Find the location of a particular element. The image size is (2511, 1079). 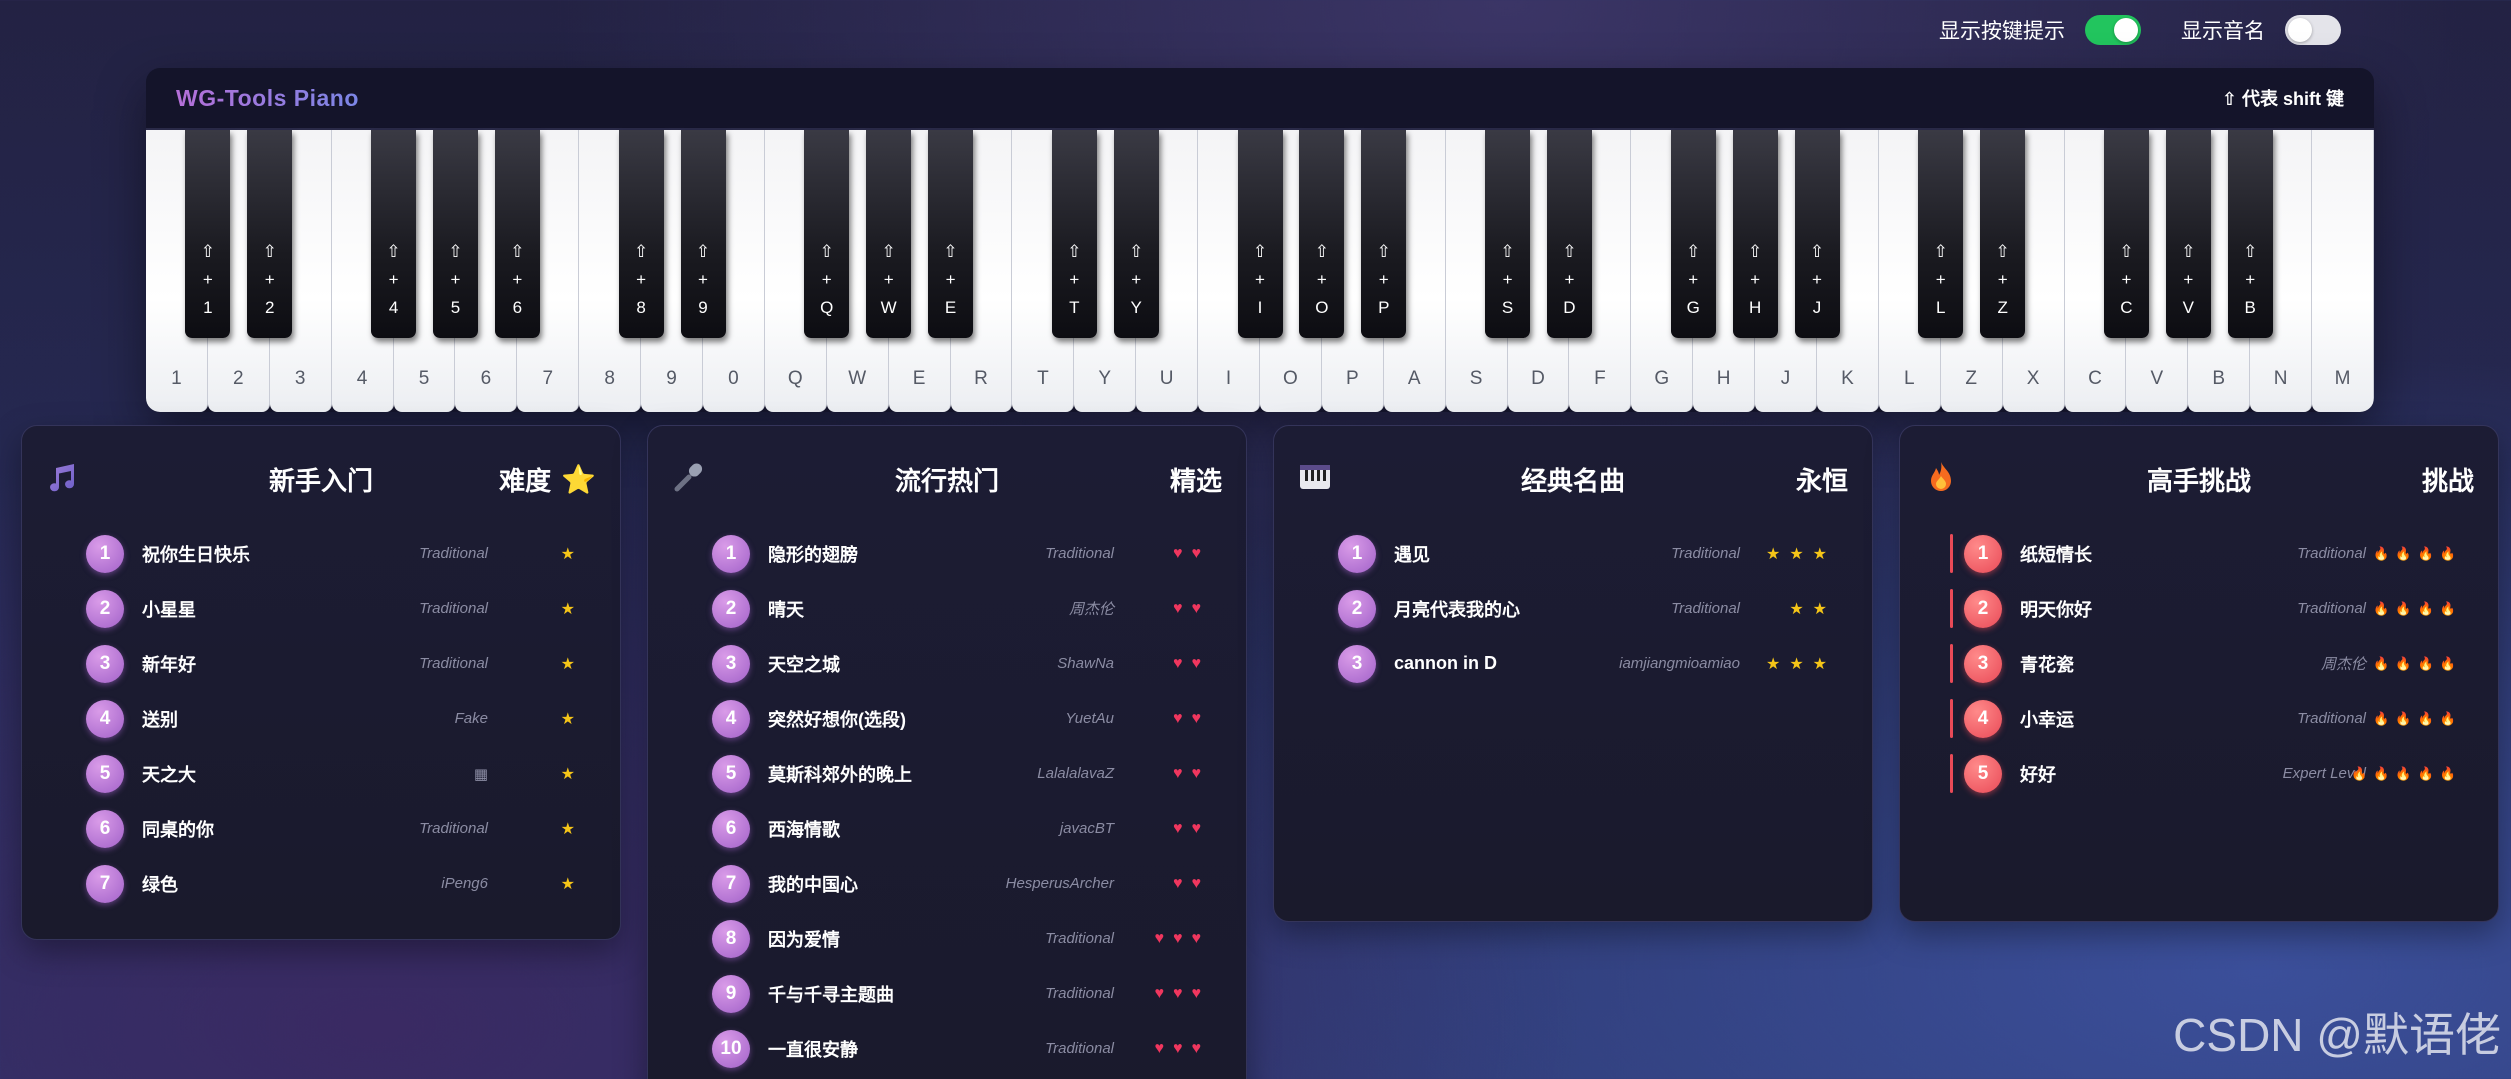

song-item: 4 送别 Fake ★ is located at coordinates (321, 718).